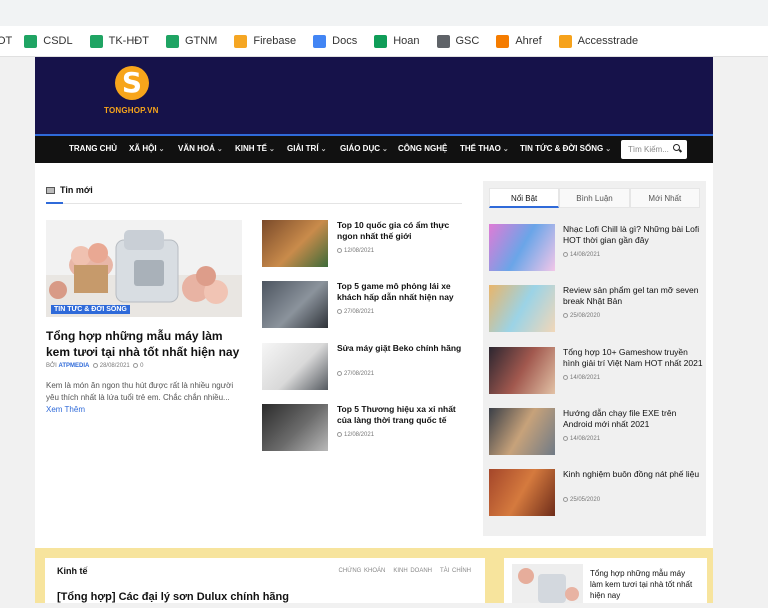 This screenshot has width=768, height=608. I want to click on nav-item-label: CÔNG NGHỆ, so click(423, 148).